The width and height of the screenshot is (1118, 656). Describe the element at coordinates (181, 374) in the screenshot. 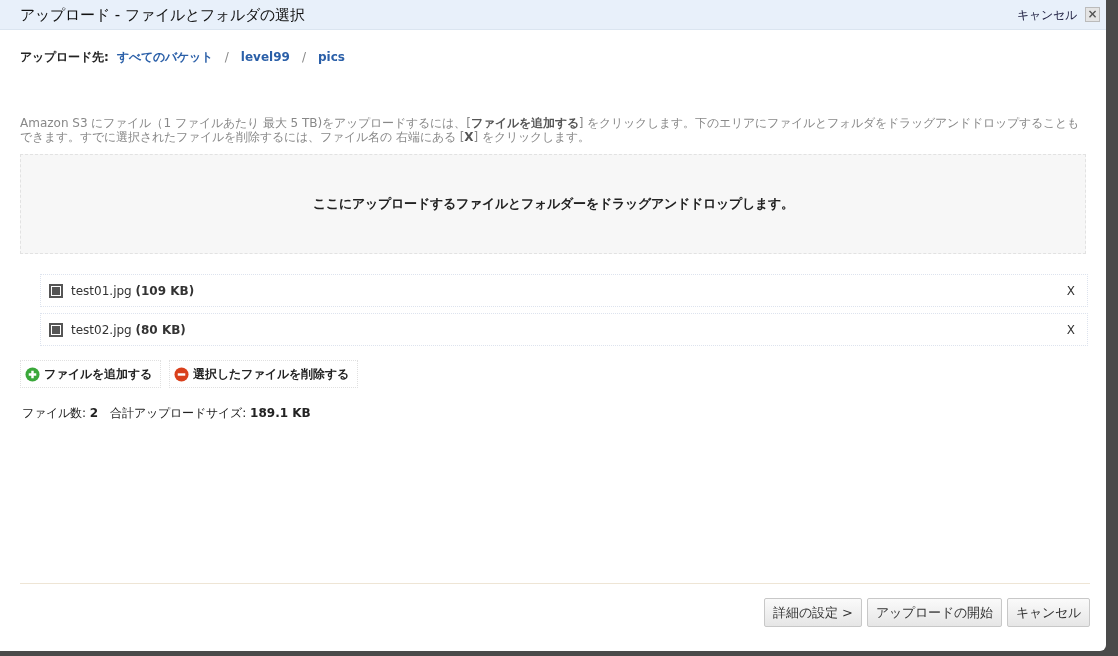

I see `minus-circle-icon` at that location.